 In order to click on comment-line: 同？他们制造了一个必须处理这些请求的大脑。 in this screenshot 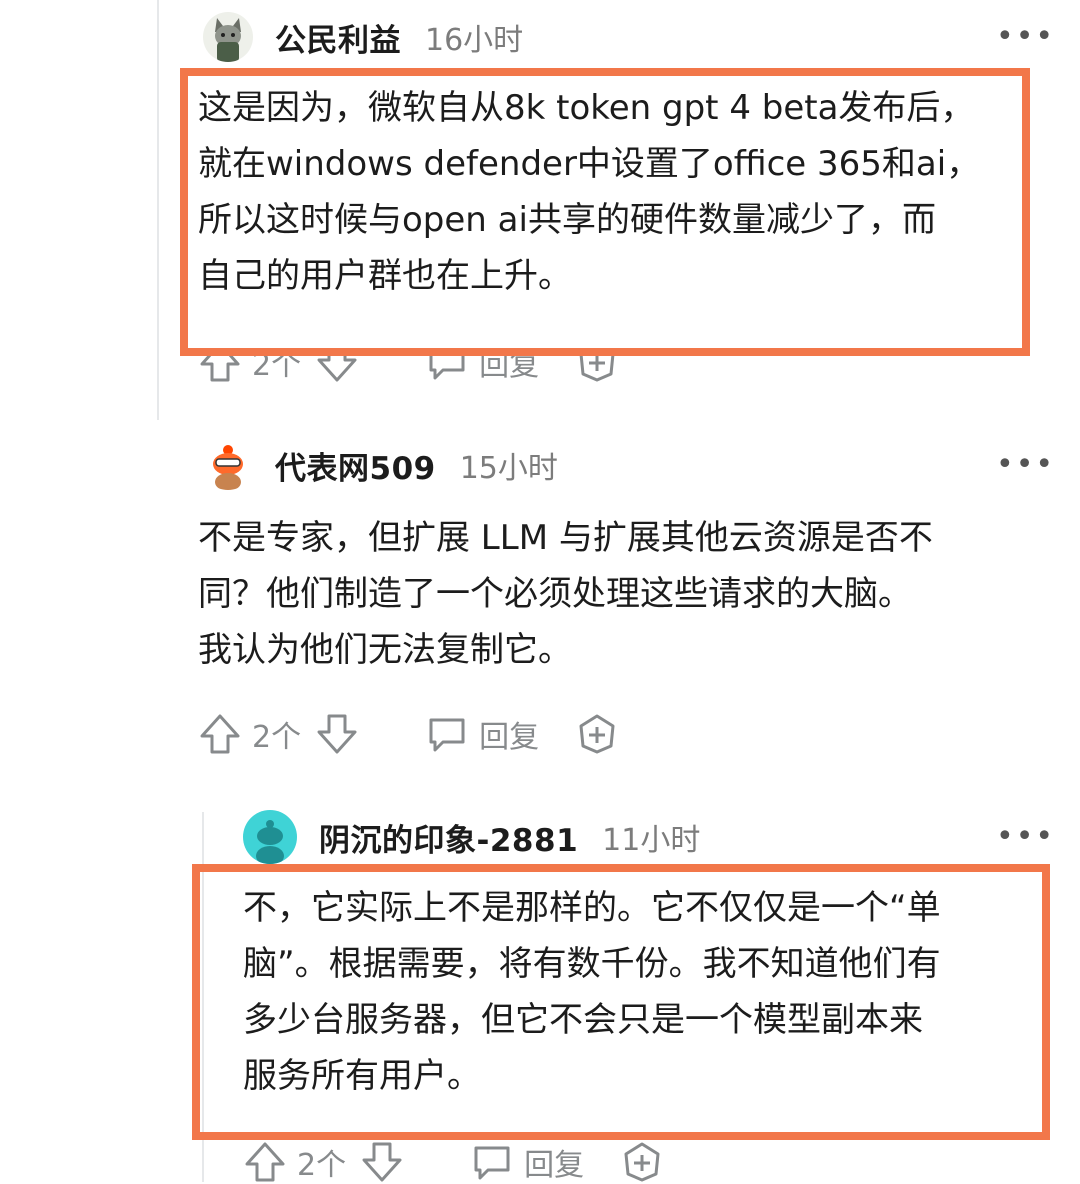, I will do `click(555, 594)`.